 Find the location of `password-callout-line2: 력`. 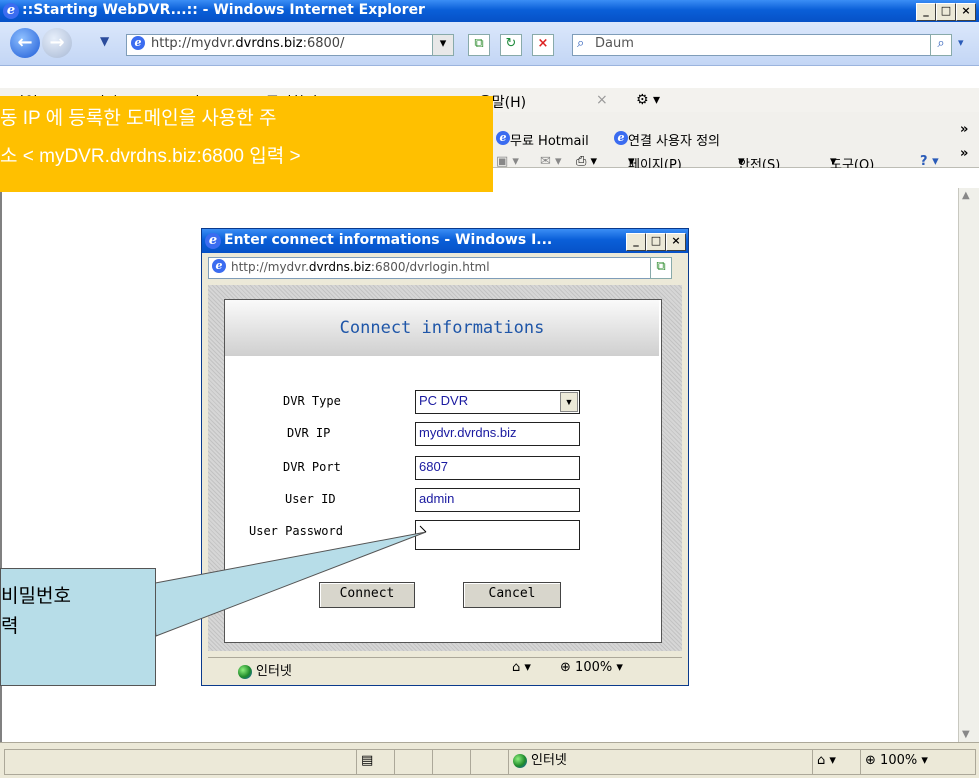

password-callout-line2: 력 is located at coordinates (10, 626).